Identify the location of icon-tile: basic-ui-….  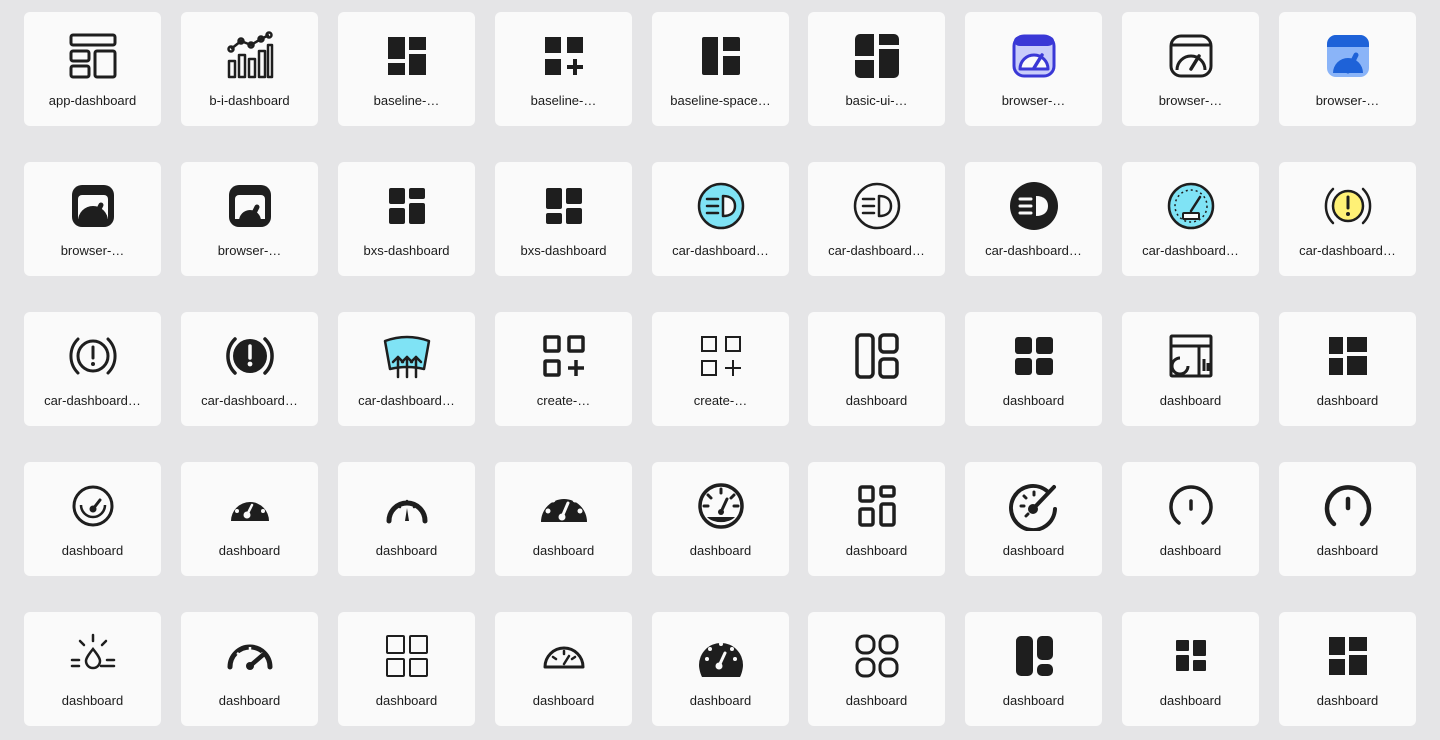
(876, 69).